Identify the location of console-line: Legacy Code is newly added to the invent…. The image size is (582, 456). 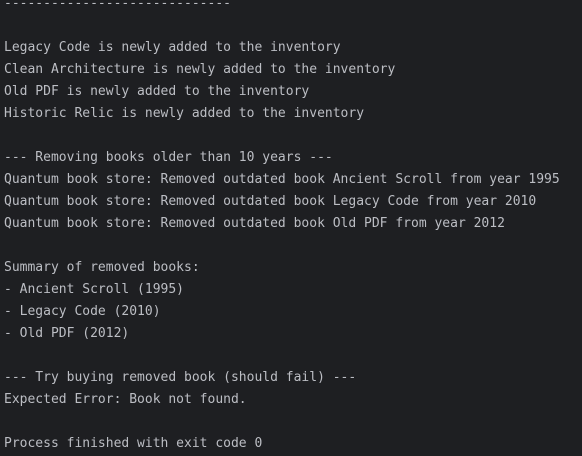
(172, 47).